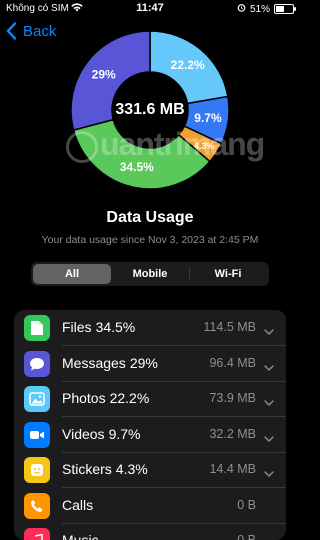  I want to click on app-usage-row-messages: Messages 29% 96.4 MB, so click(150, 364).